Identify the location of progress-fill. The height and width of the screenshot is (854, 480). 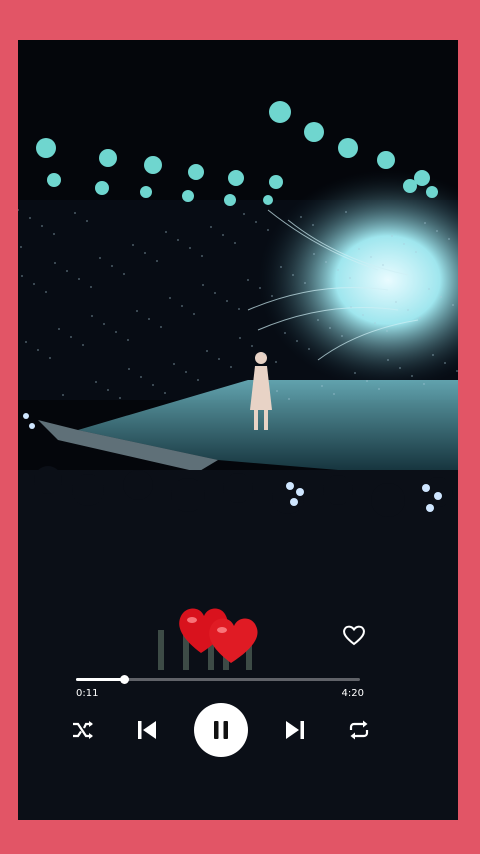
(100, 679).